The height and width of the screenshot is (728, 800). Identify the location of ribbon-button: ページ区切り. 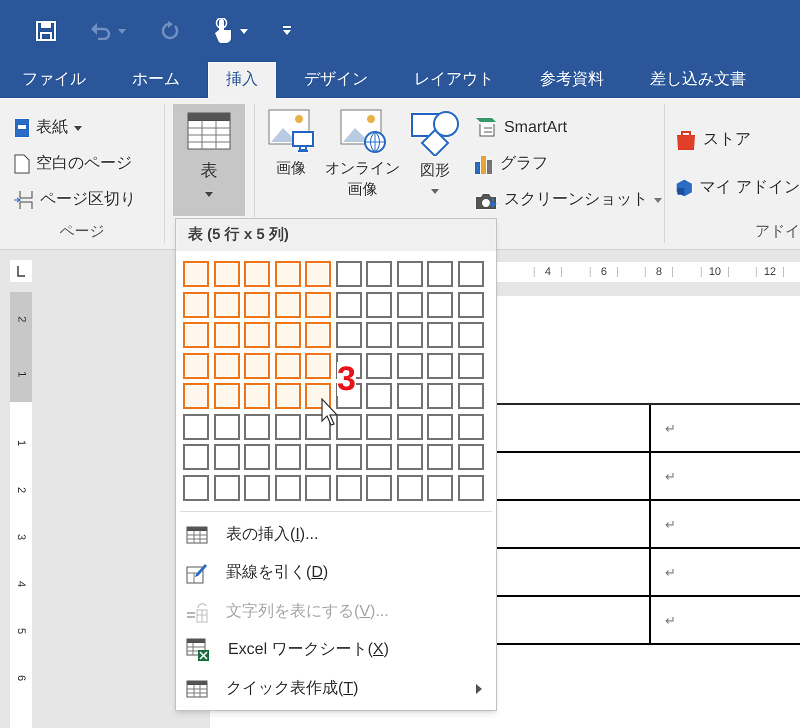
(89, 200).